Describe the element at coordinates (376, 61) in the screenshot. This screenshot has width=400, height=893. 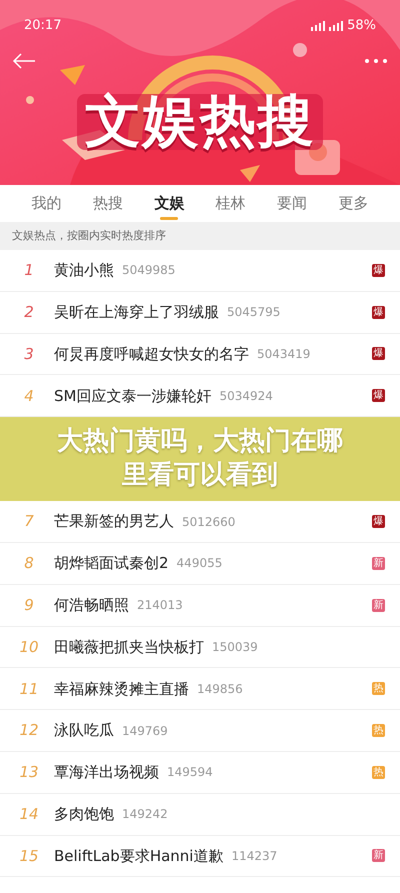
I see `more-icon` at that location.